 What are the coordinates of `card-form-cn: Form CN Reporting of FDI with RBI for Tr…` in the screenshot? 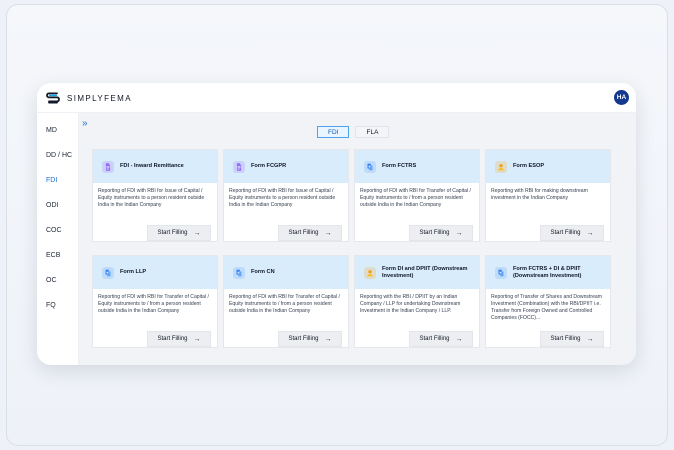 It's located at (286, 301).